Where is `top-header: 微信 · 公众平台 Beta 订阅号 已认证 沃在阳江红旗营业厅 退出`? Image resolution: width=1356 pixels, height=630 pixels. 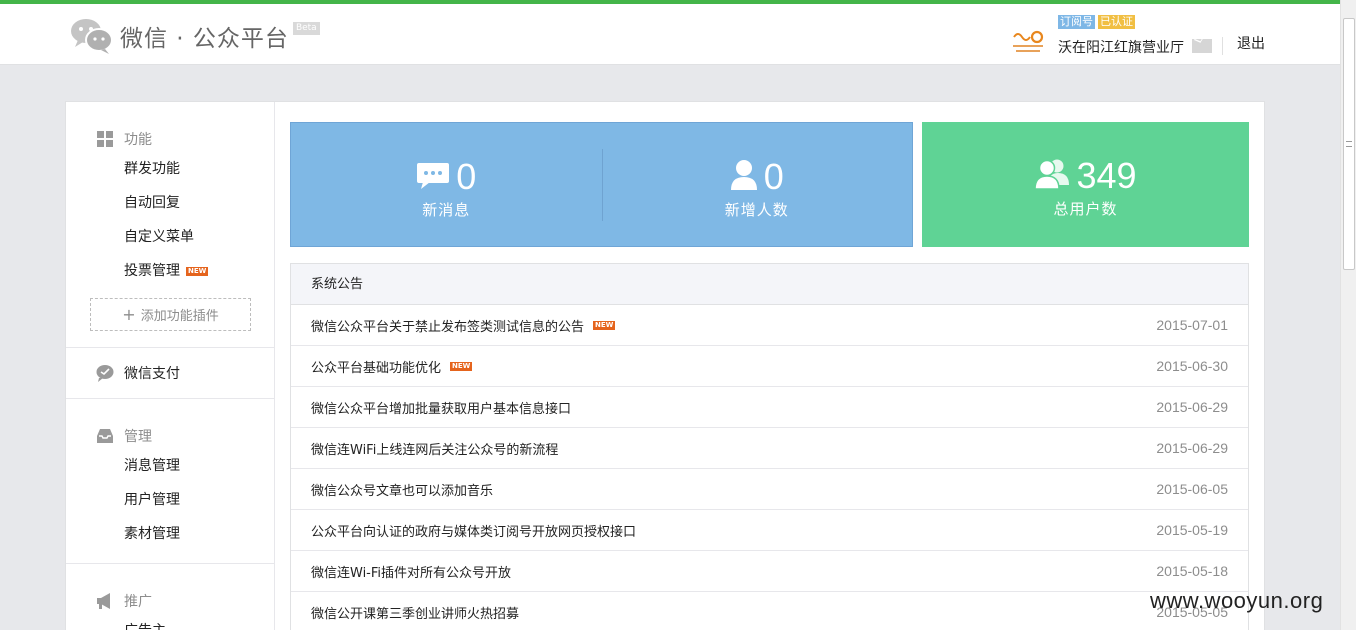 top-header: 微信 · 公众平台 Beta 订阅号 已认证 沃在阳江红旗营业厅 退出 is located at coordinates (670, 34).